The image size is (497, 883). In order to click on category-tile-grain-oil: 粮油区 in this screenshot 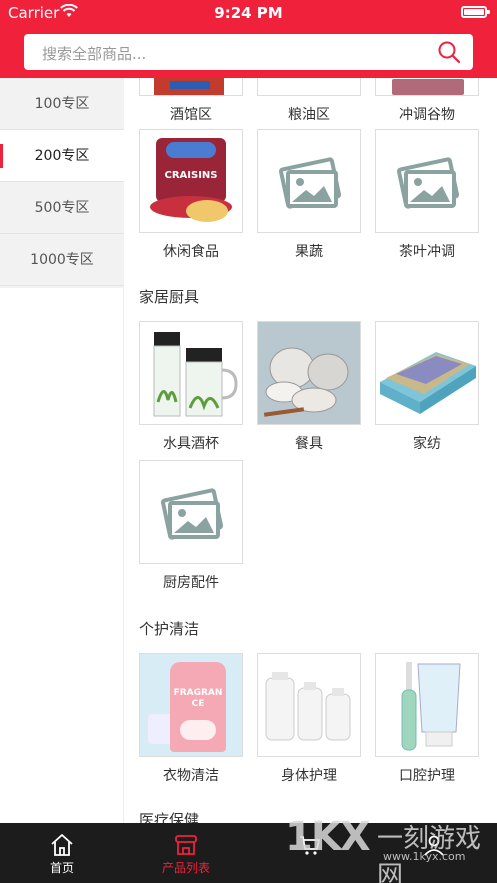, I will do `click(309, 101)`.